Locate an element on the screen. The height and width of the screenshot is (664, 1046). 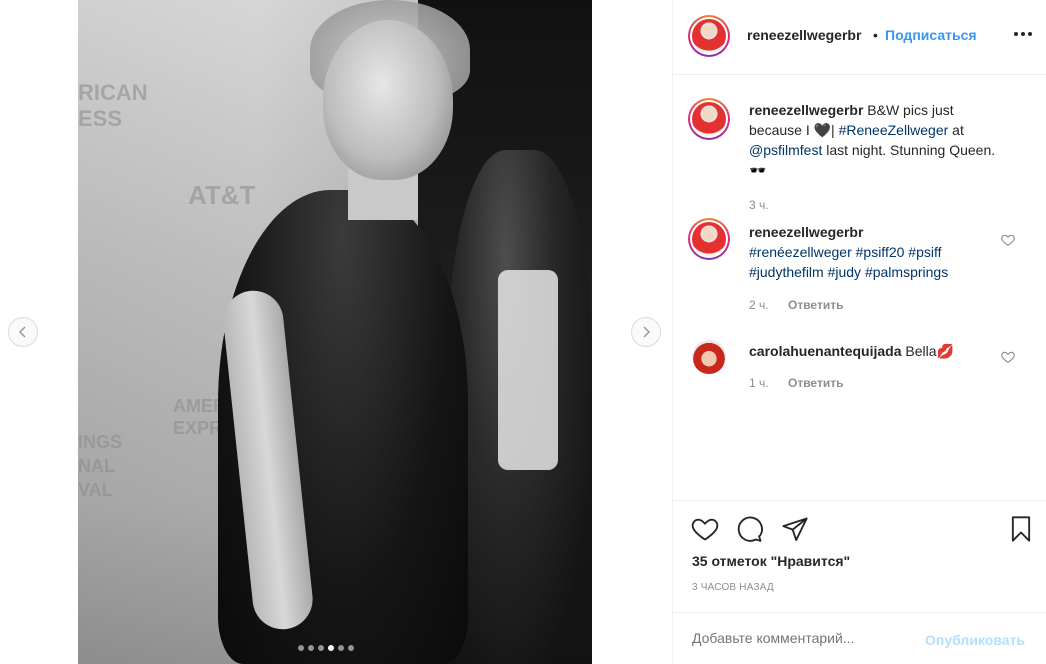
caption-author-avatar is located at coordinates (709, 119).